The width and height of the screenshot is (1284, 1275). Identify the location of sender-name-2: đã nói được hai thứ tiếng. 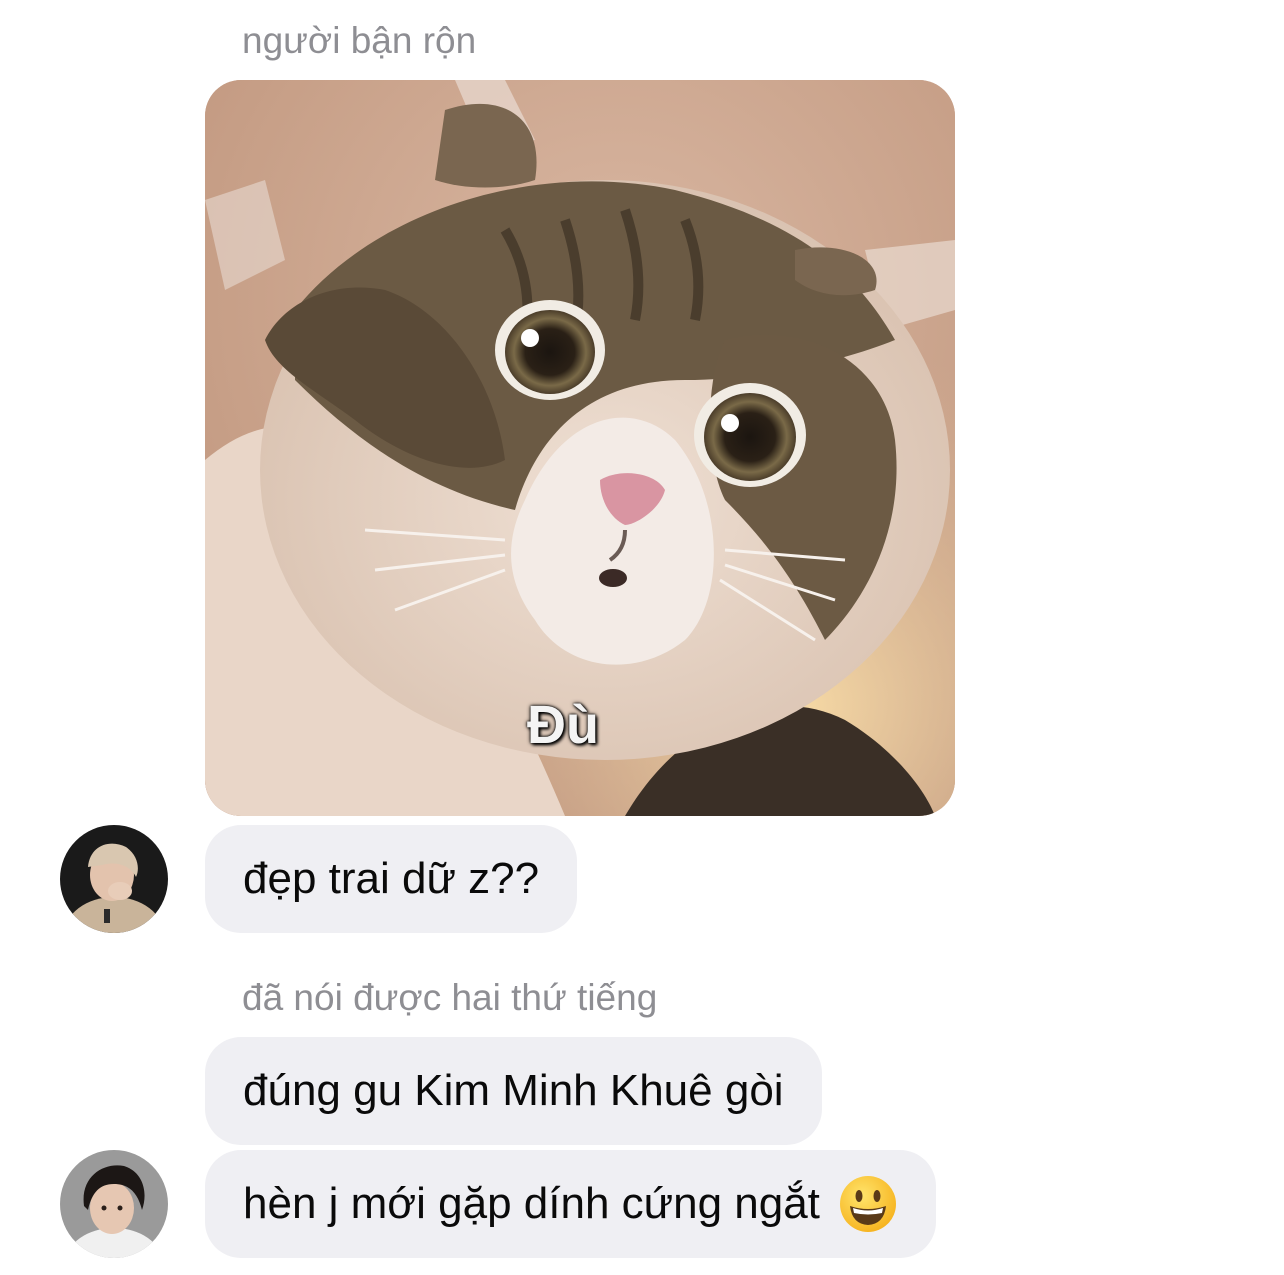
(450, 997).